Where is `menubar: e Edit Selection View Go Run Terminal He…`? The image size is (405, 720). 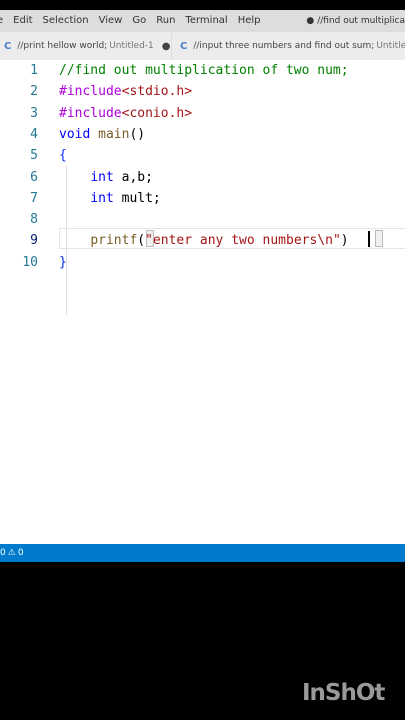 menubar: e Edit Selection View Go Run Terminal He… is located at coordinates (202, 21).